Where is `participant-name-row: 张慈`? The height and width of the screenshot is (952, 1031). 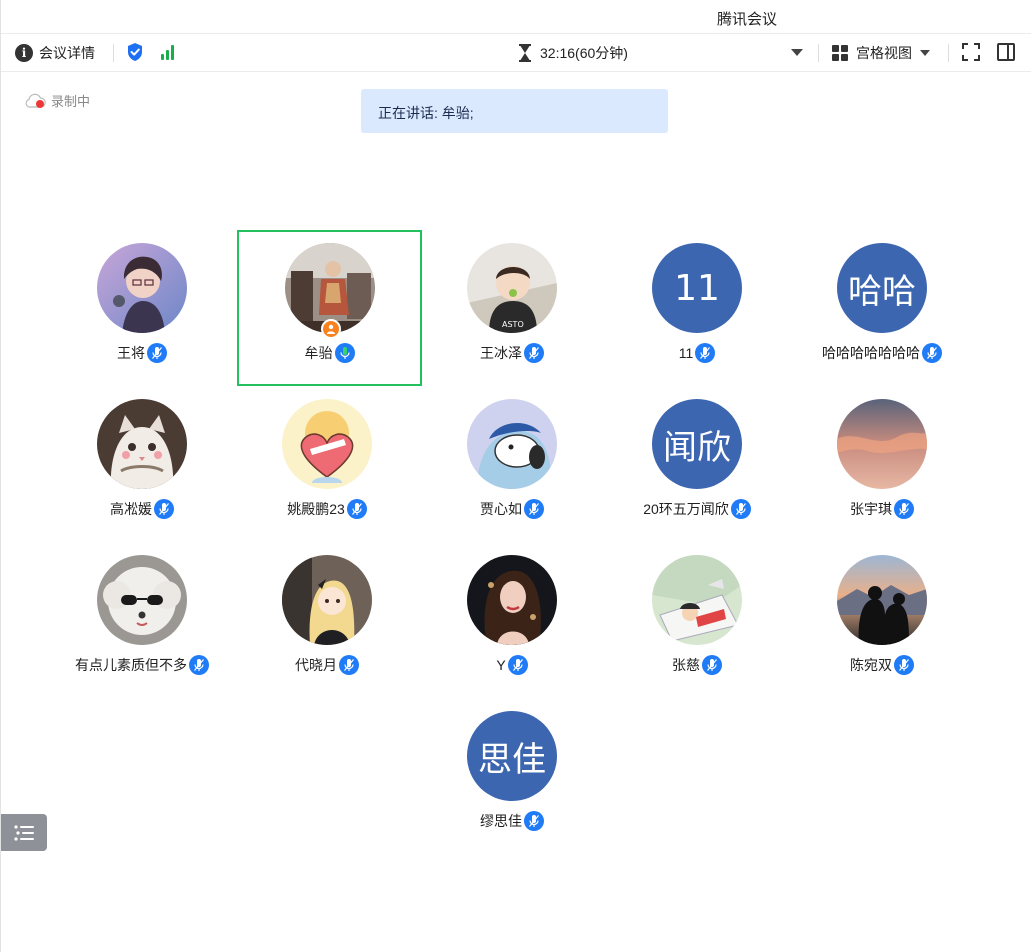 participant-name-row: 张慈 is located at coordinates (697, 665).